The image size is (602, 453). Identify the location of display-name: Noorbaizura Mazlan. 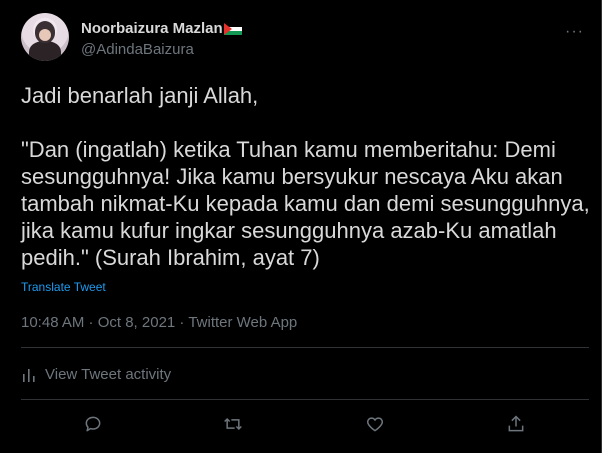
(152, 28).